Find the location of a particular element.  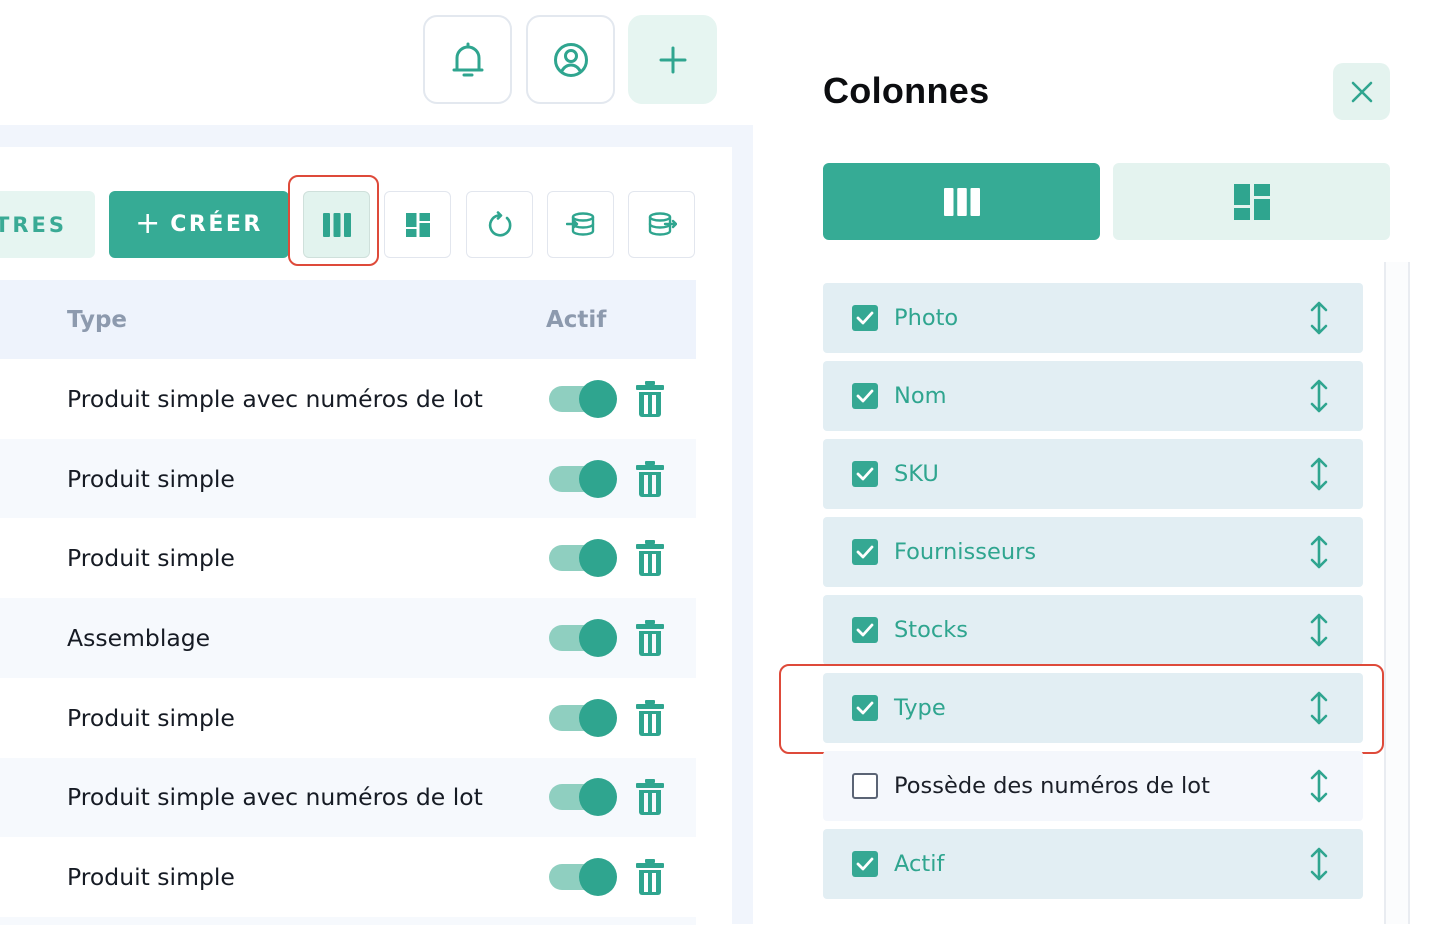

column-header-type: Type is located at coordinates (97, 319).